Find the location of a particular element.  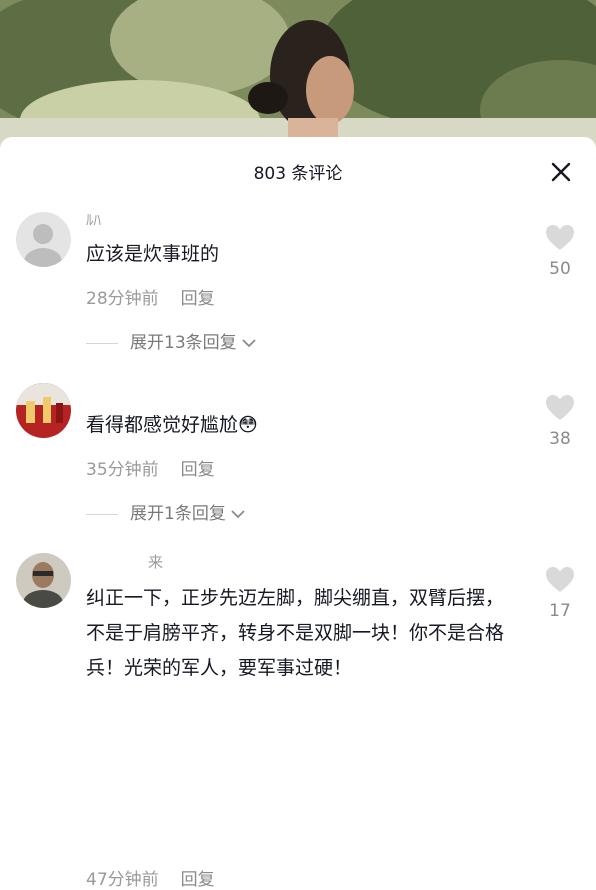

username: 来 is located at coordinates (155, 561).